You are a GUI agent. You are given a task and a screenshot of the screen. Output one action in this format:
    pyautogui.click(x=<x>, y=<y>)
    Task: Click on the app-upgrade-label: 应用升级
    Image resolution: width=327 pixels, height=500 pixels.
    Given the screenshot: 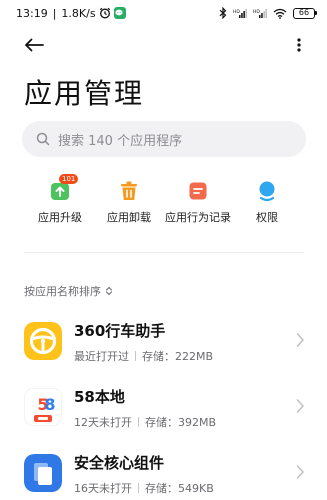 What is the action you would take?
    pyautogui.click(x=60, y=217)
    